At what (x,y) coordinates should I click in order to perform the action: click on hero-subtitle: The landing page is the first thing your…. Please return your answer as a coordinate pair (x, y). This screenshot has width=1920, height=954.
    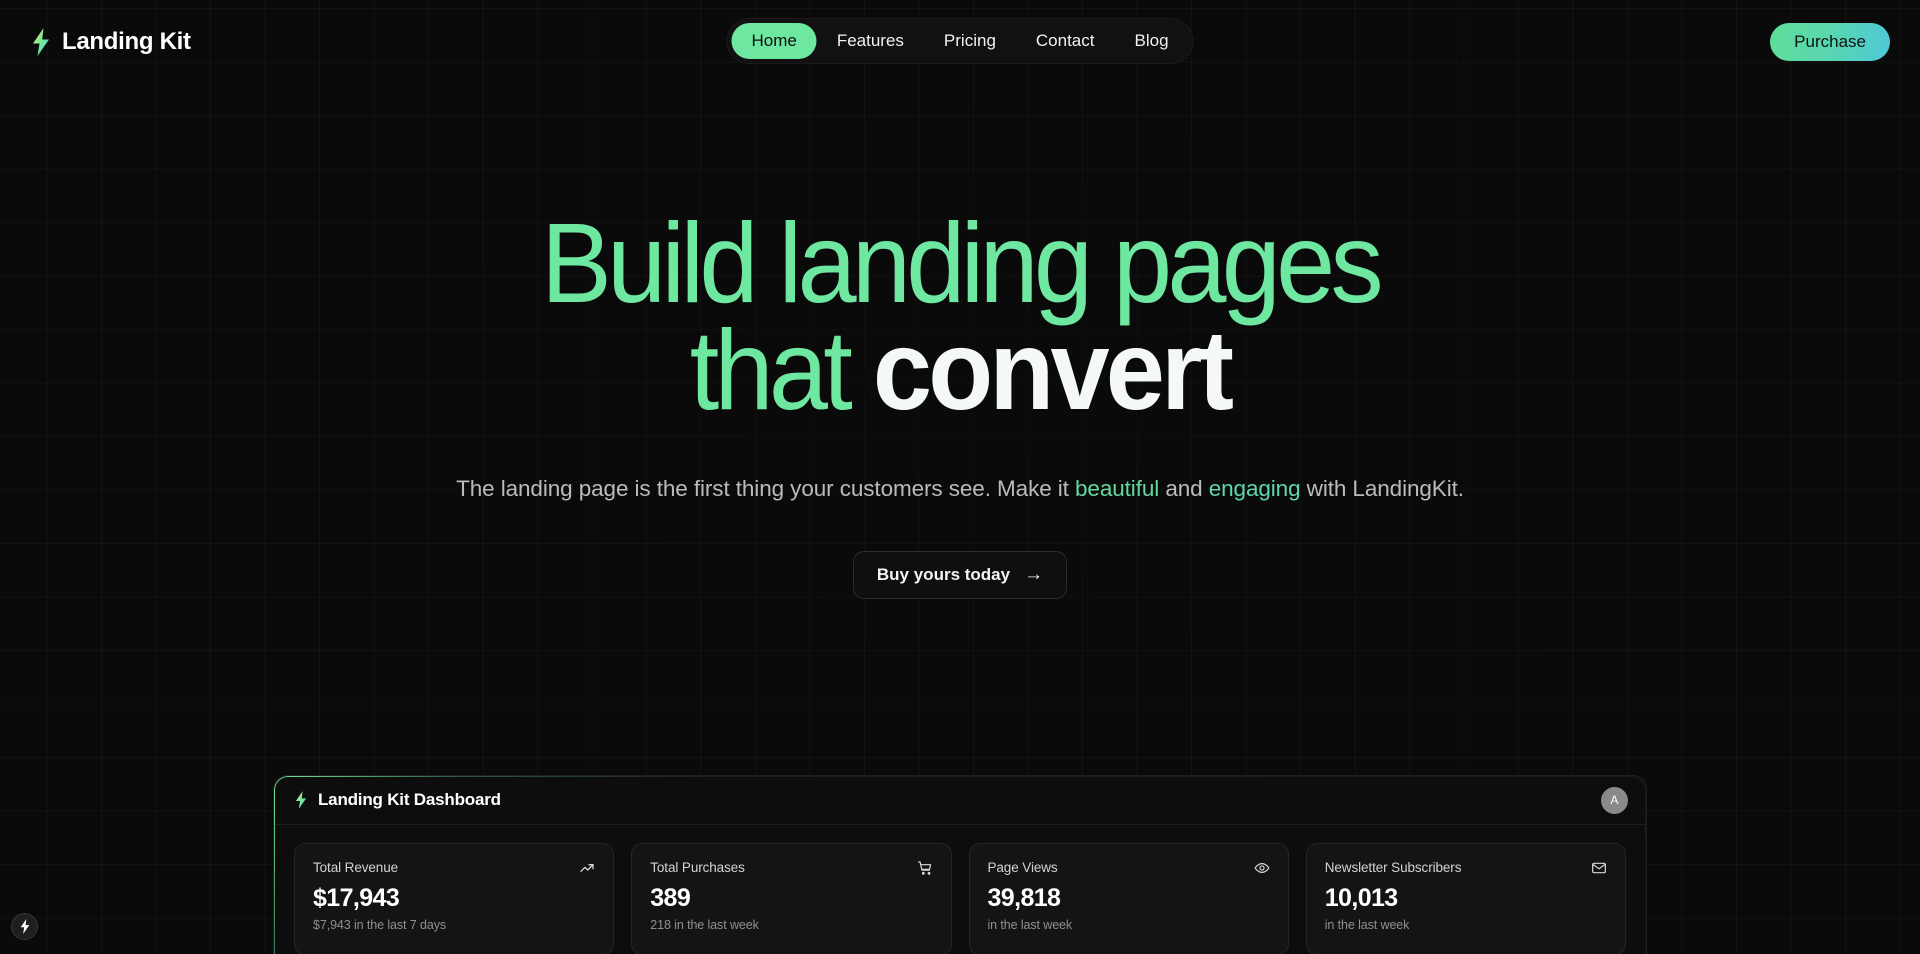
    Looking at the image, I should click on (960, 489).